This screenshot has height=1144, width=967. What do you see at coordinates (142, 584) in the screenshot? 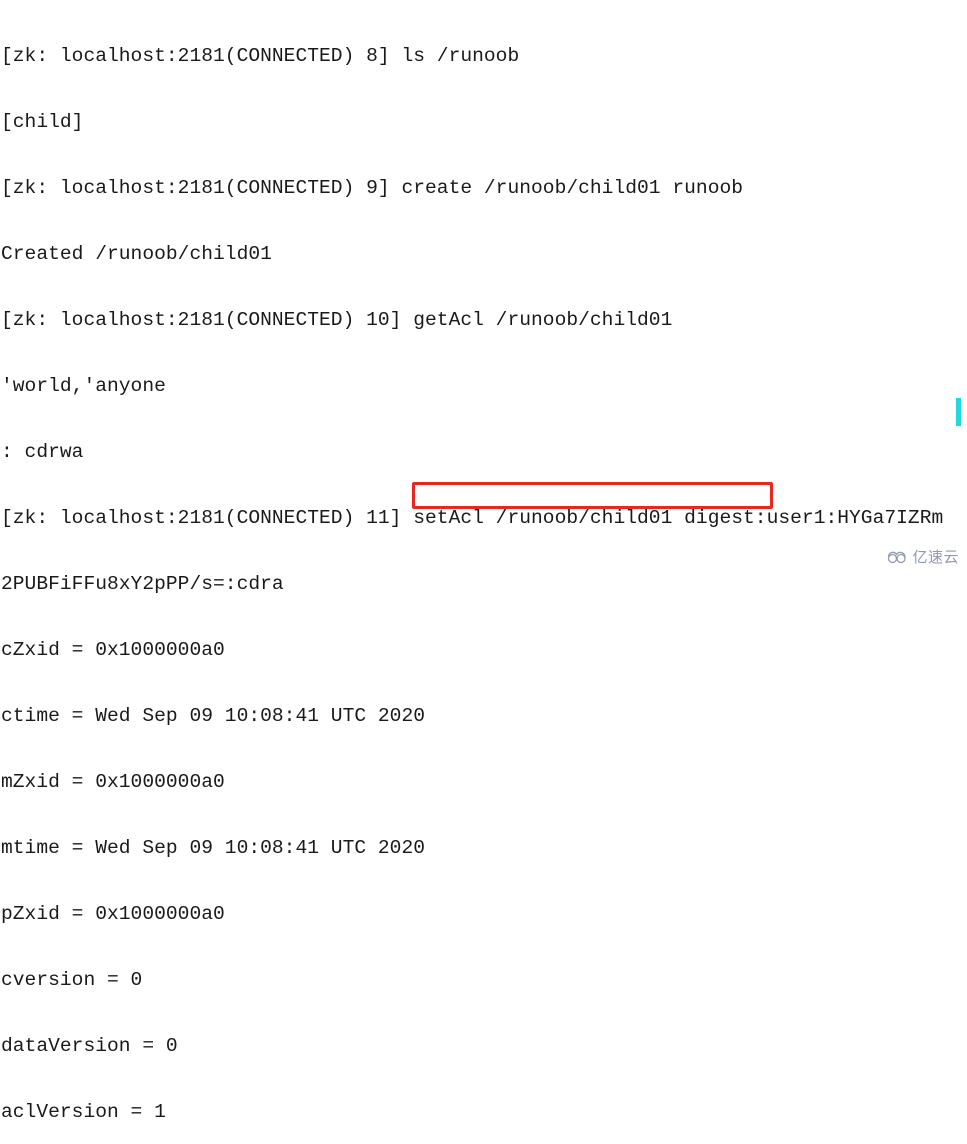
I see `terminal-line: 2PUBFiFFu8xY2pPP/s=:cdra` at bounding box center [142, 584].